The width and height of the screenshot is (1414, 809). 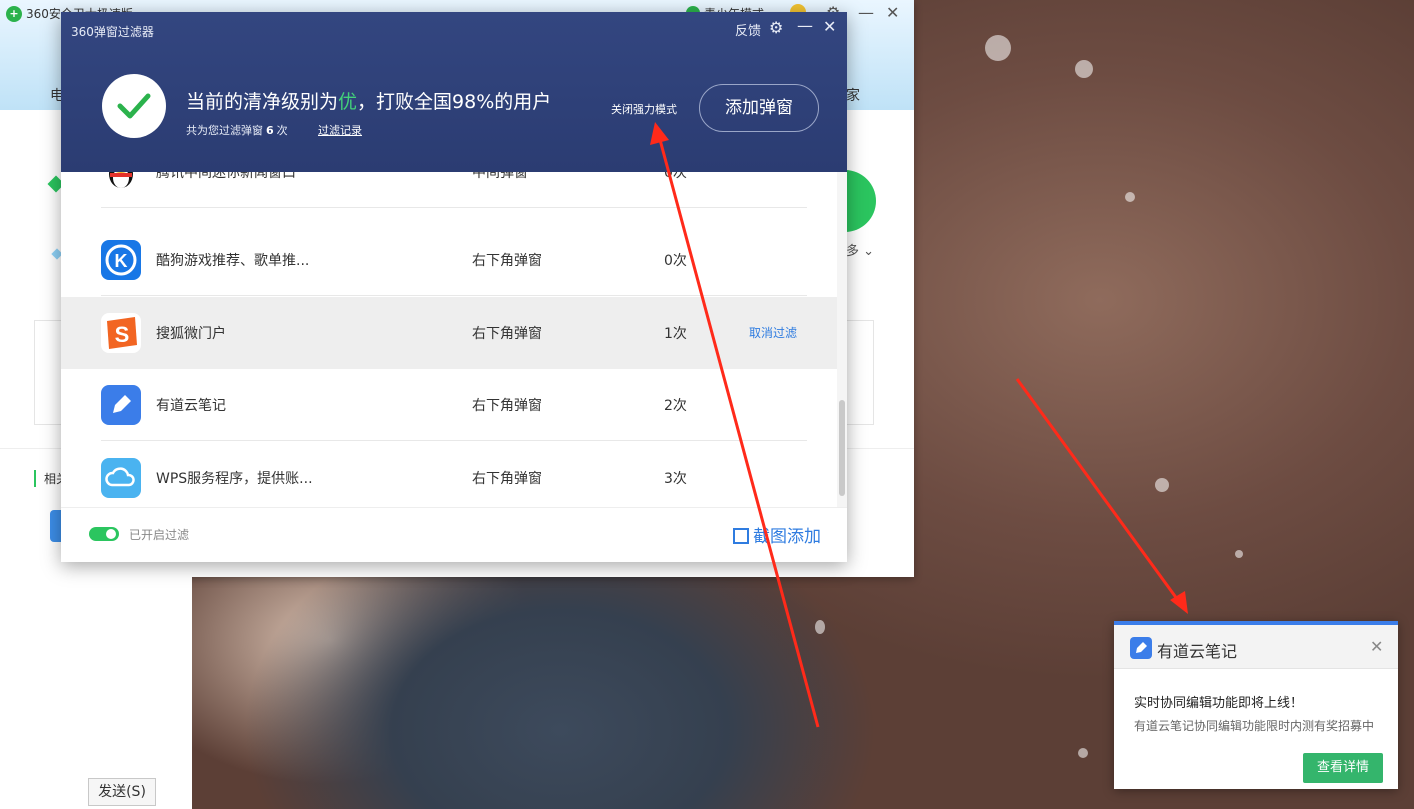 I want to click on svg-text: K, so click(x=121, y=261).